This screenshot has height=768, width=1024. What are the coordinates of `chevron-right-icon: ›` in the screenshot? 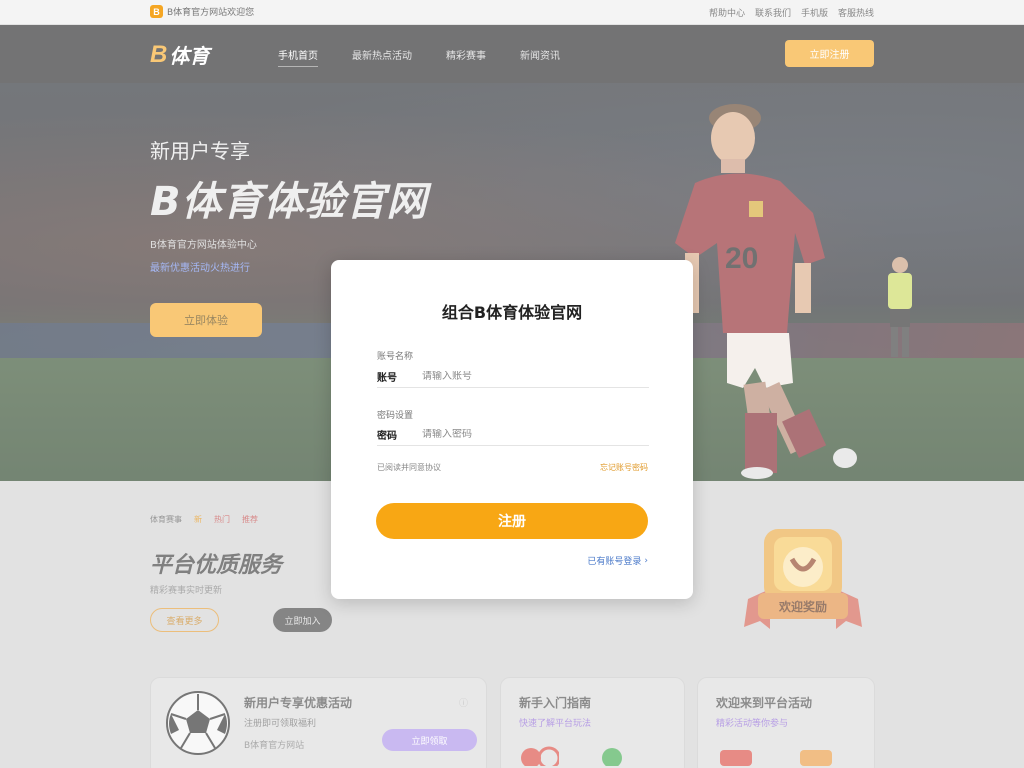 It's located at (646, 560).